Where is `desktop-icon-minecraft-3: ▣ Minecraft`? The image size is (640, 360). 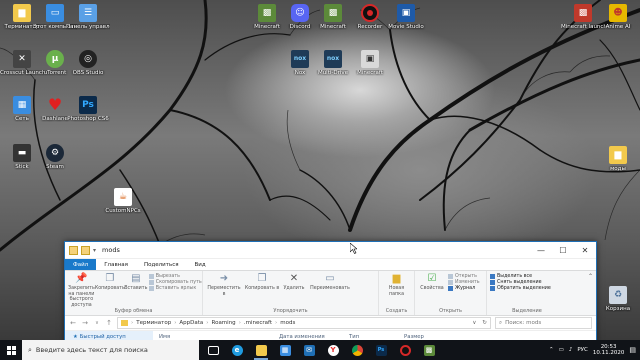 desktop-icon-minecraft-3: ▣ Minecraft is located at coordinates (370, 63).